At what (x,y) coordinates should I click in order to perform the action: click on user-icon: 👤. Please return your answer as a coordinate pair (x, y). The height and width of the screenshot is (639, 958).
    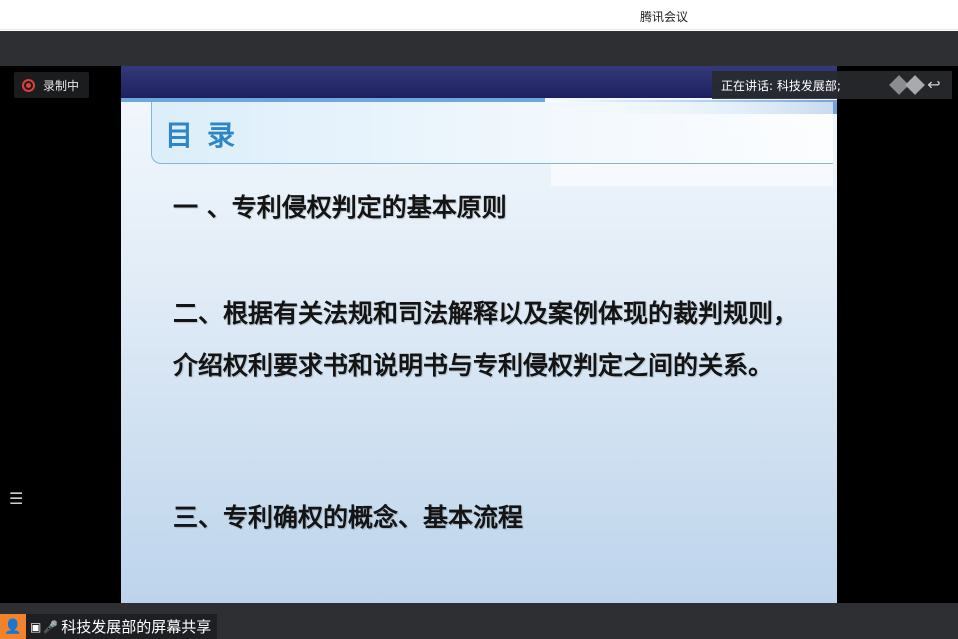
    Looking at the image, I should click on (13, 626).